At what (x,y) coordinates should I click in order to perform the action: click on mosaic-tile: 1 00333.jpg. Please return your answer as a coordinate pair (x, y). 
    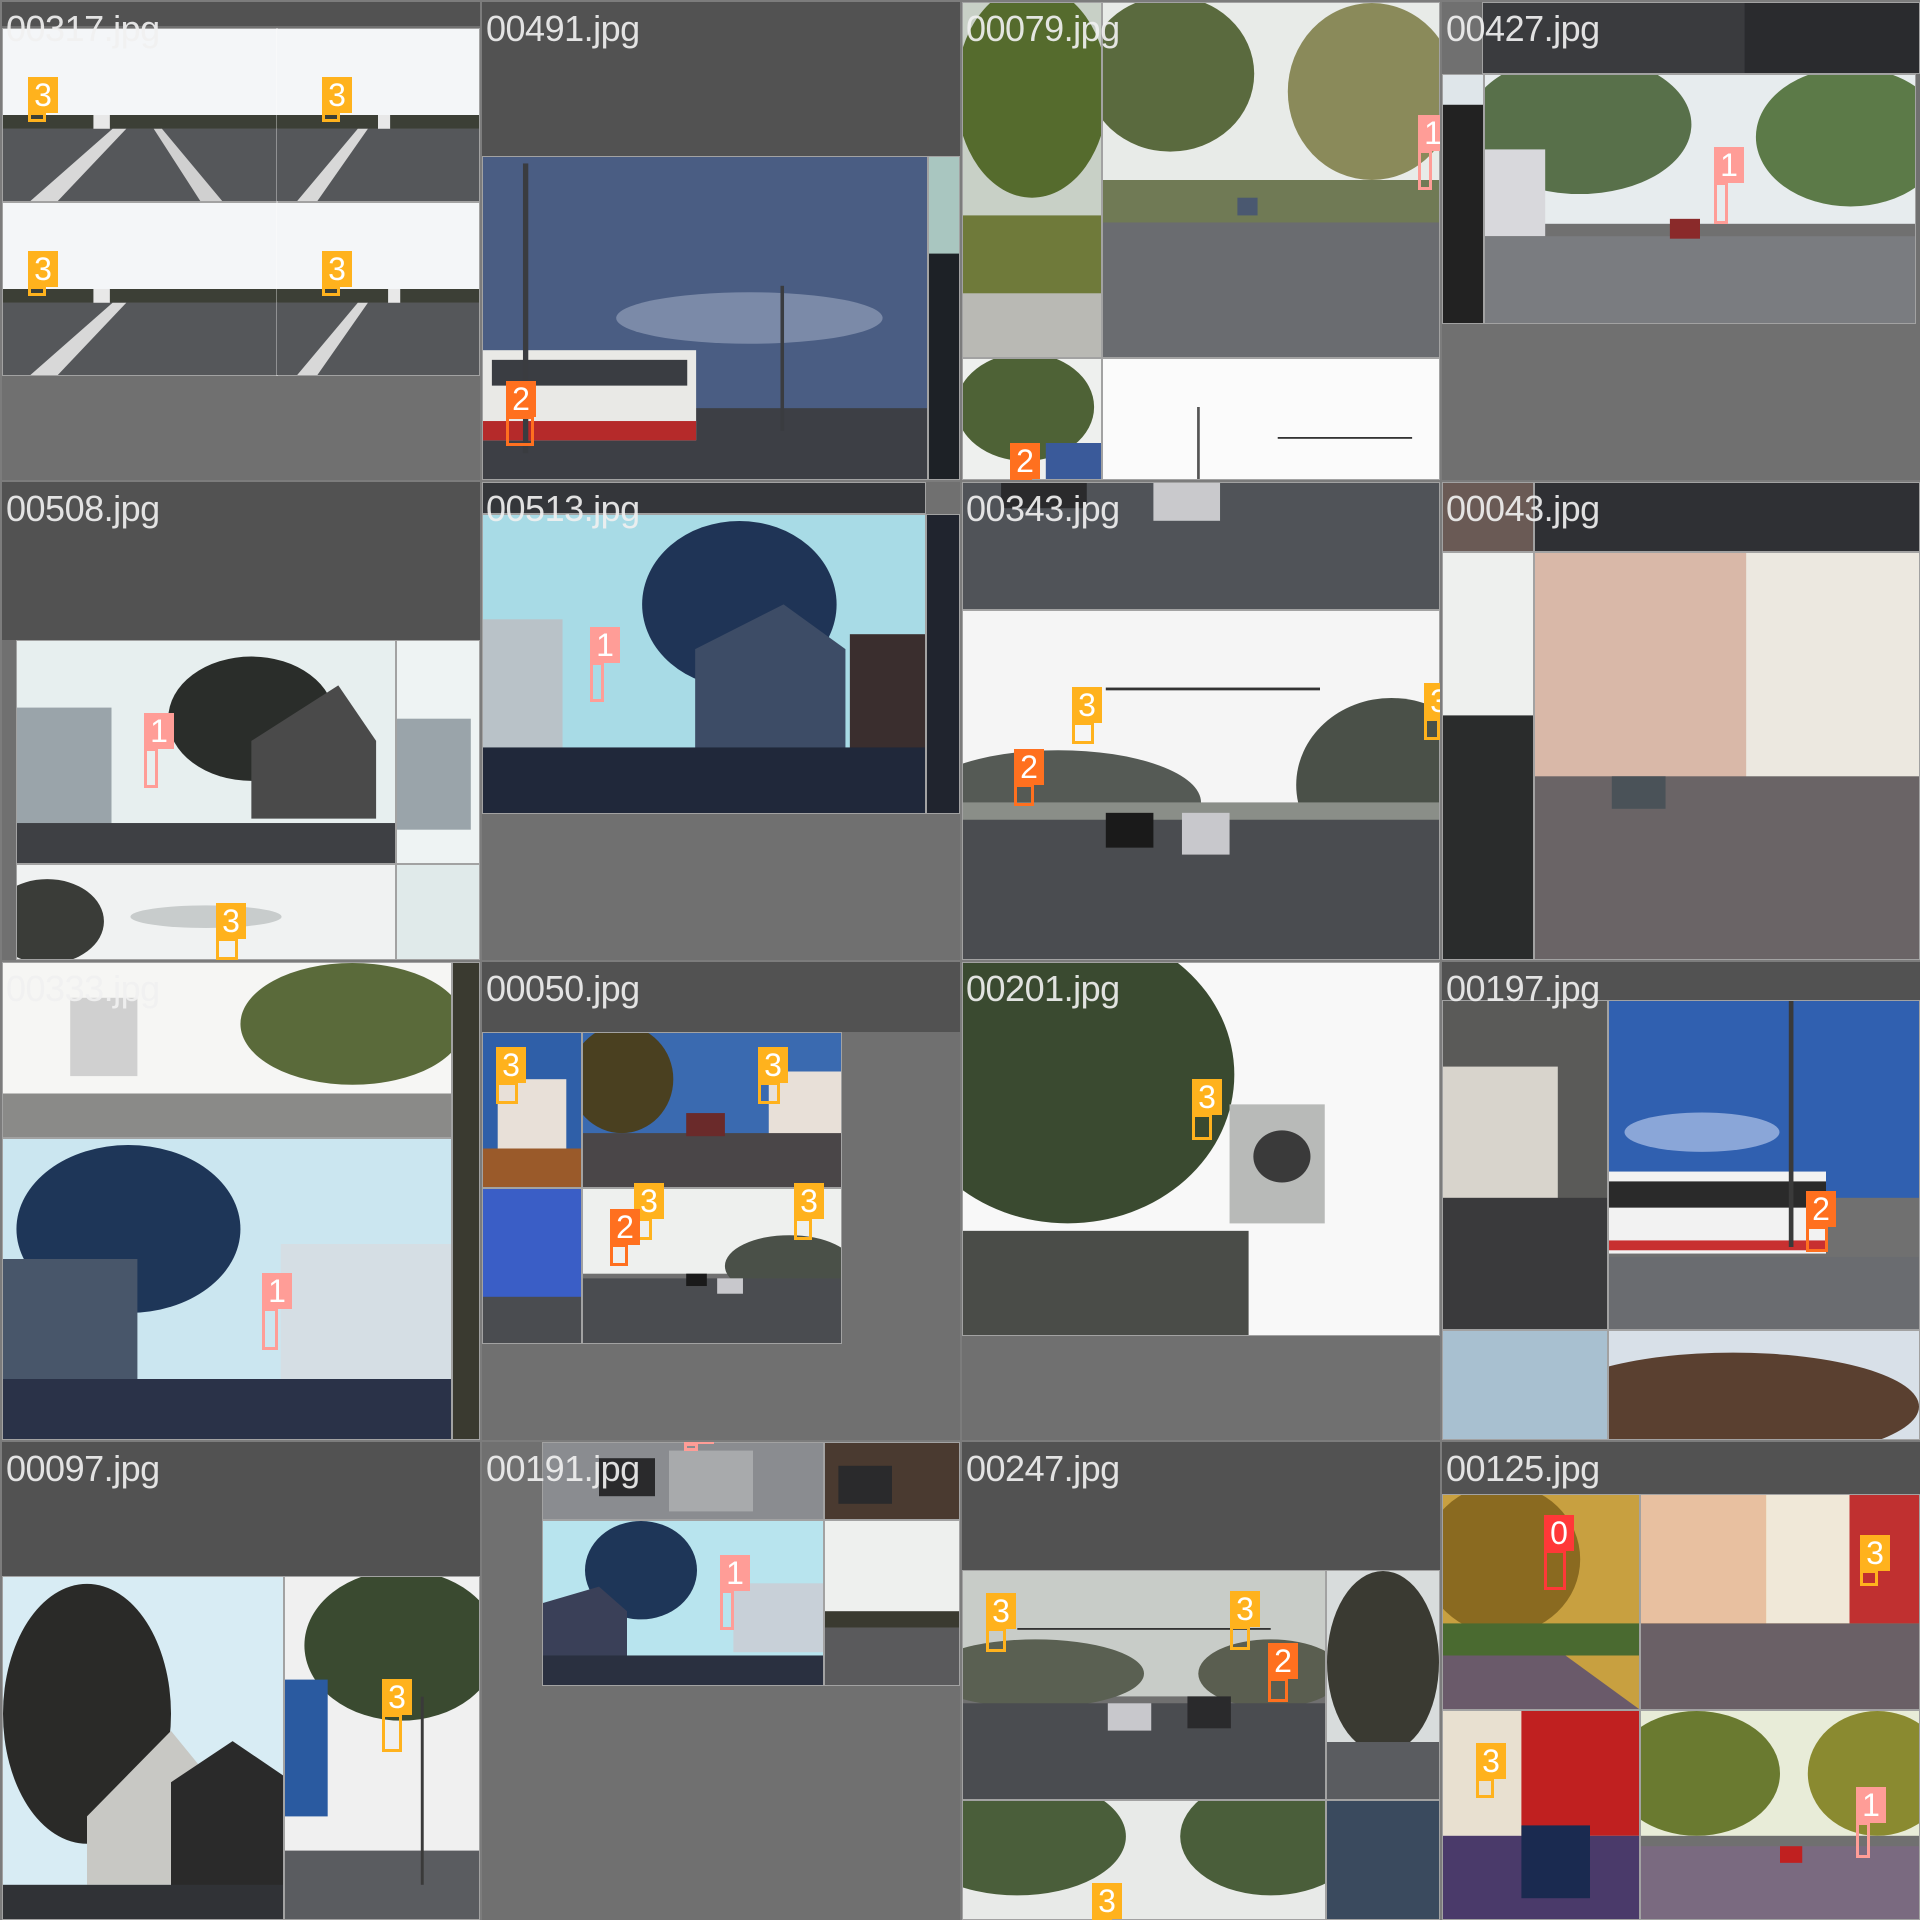
    Looking at the image, I should click on (241, 1201).